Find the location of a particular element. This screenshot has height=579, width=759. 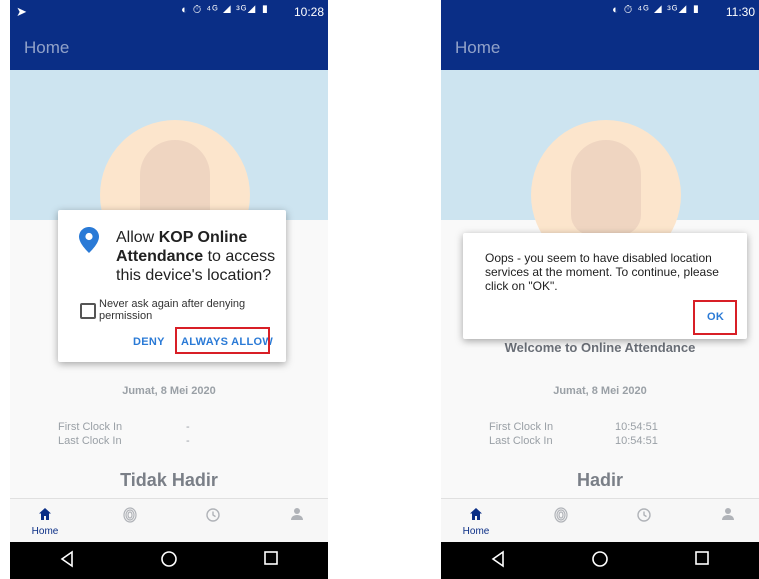

first-clock-in-value: 10:54:51 is located at coordinates (636, 427).